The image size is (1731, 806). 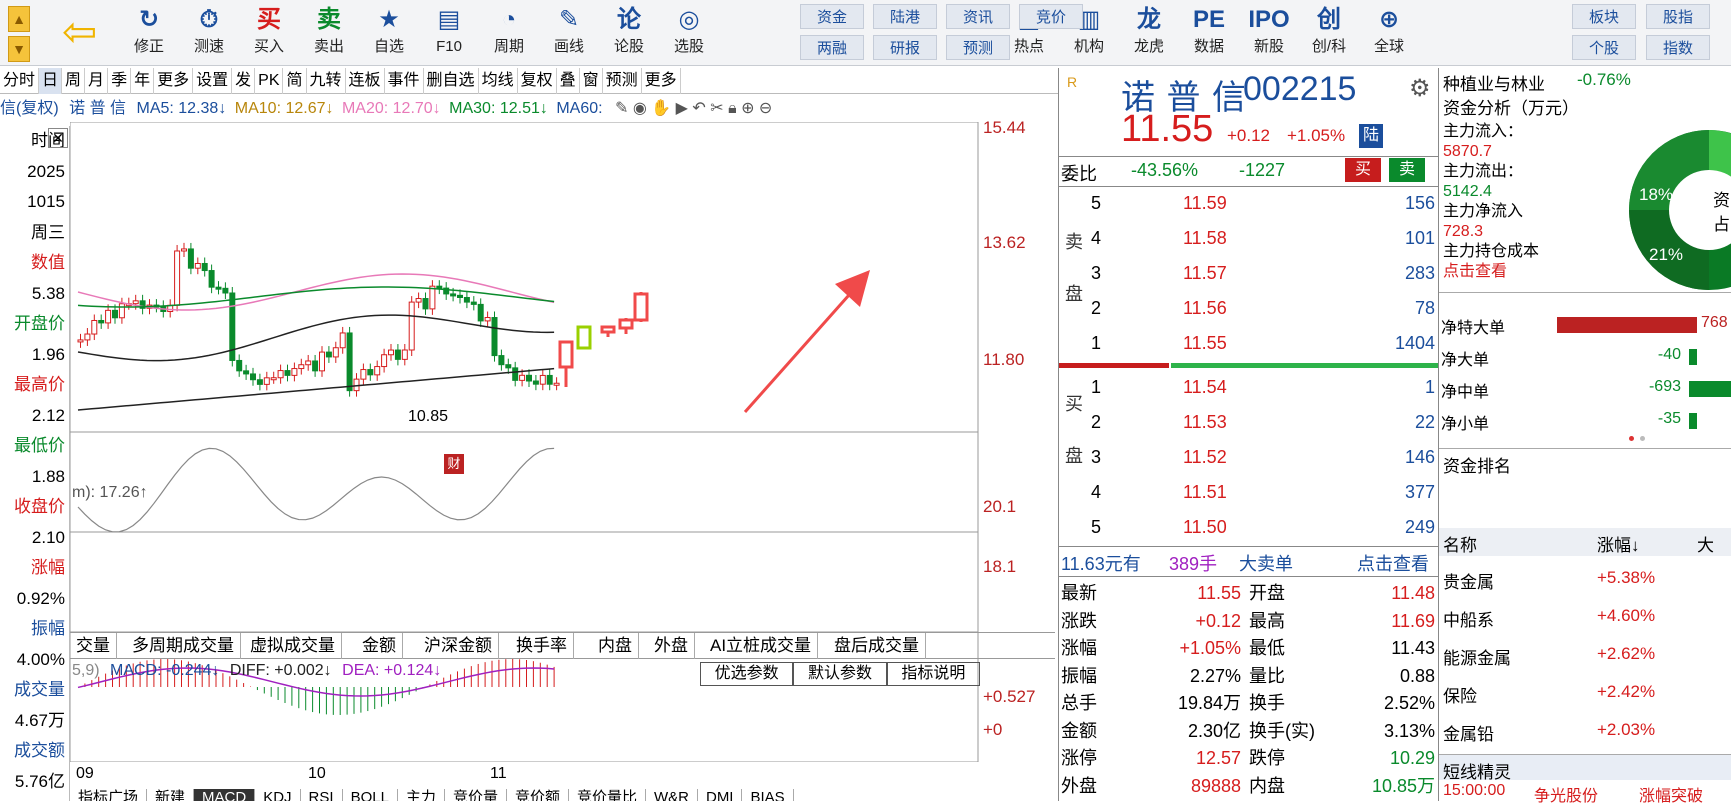 I want to click on buy-button: 买, so click(x=1363, y=170).